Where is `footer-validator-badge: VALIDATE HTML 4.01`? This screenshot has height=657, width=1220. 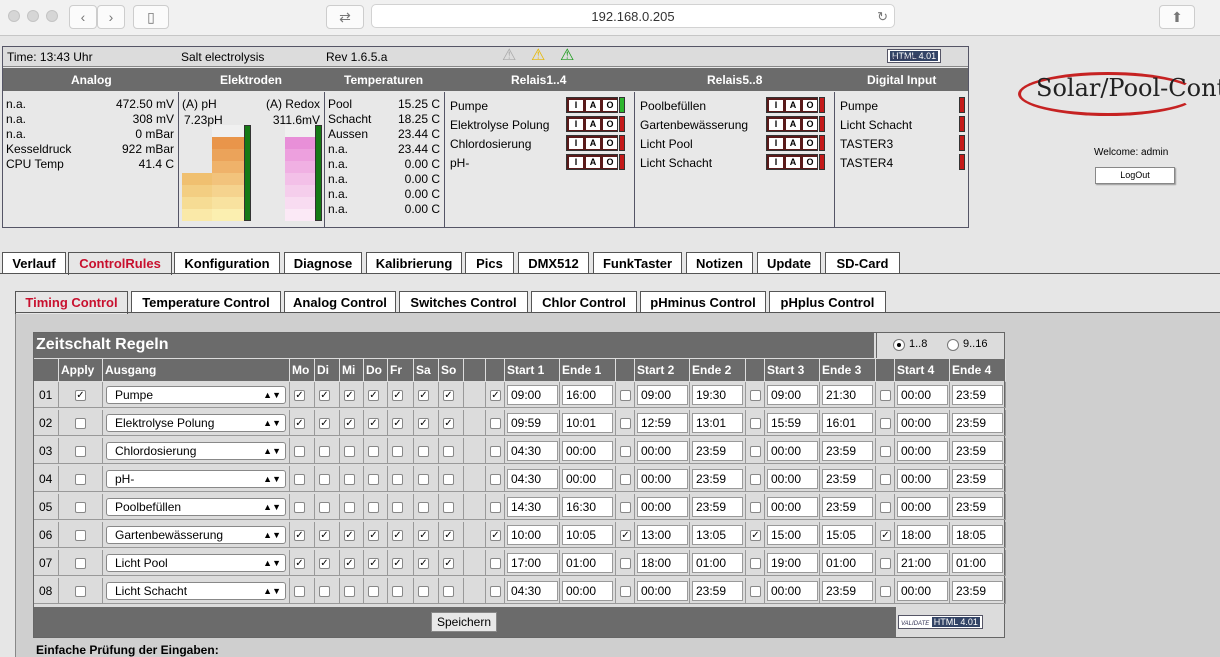 footer-validator-badge: VALIDATE HTML 4.01 is located at coordinates (940, 622).